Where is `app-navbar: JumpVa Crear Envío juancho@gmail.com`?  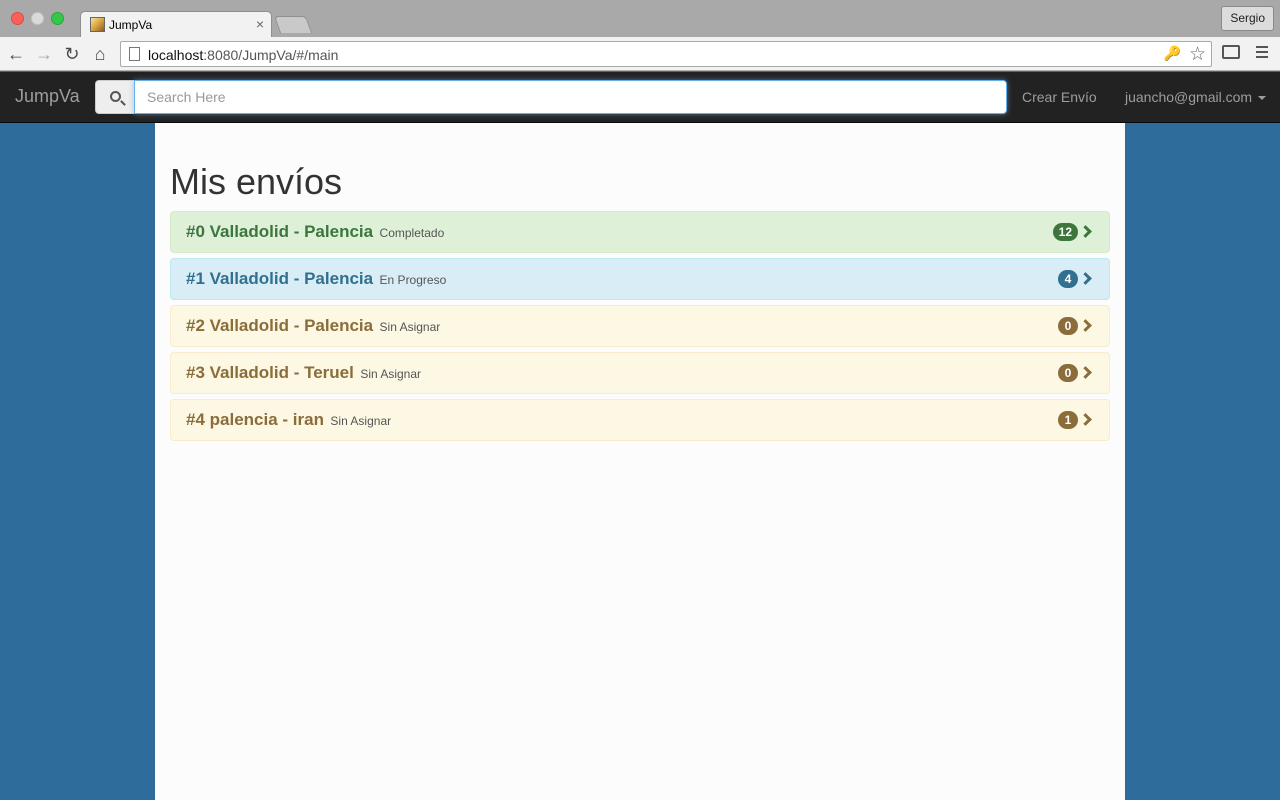 app-navbar: JumpVa Crear Envío juancho@gmail.com is located at coordinates (640, 97).